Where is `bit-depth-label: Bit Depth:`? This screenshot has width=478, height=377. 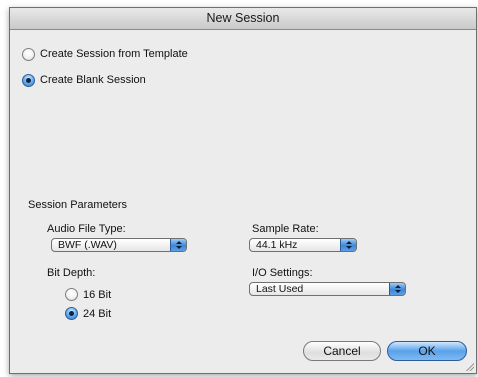
bit-depth-label: Bit Depth: is located at coordinates (71, 273).